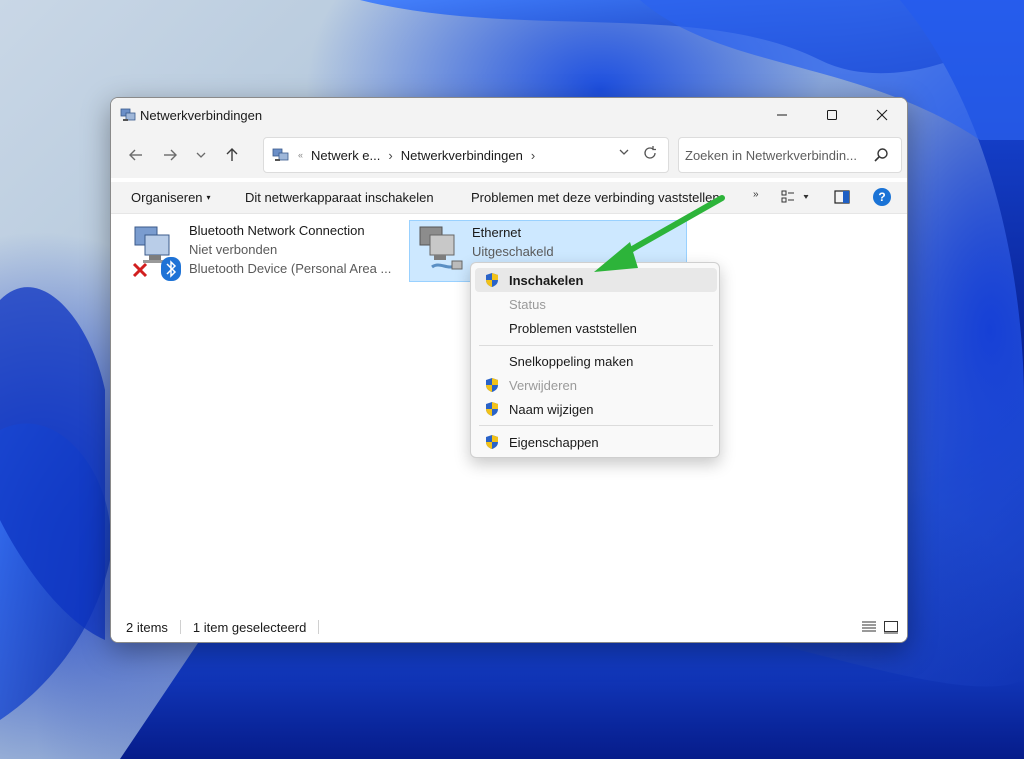 The width and height of the screenshot is (1024, 759). I want to click on help-button: ?, so click(882, 197).